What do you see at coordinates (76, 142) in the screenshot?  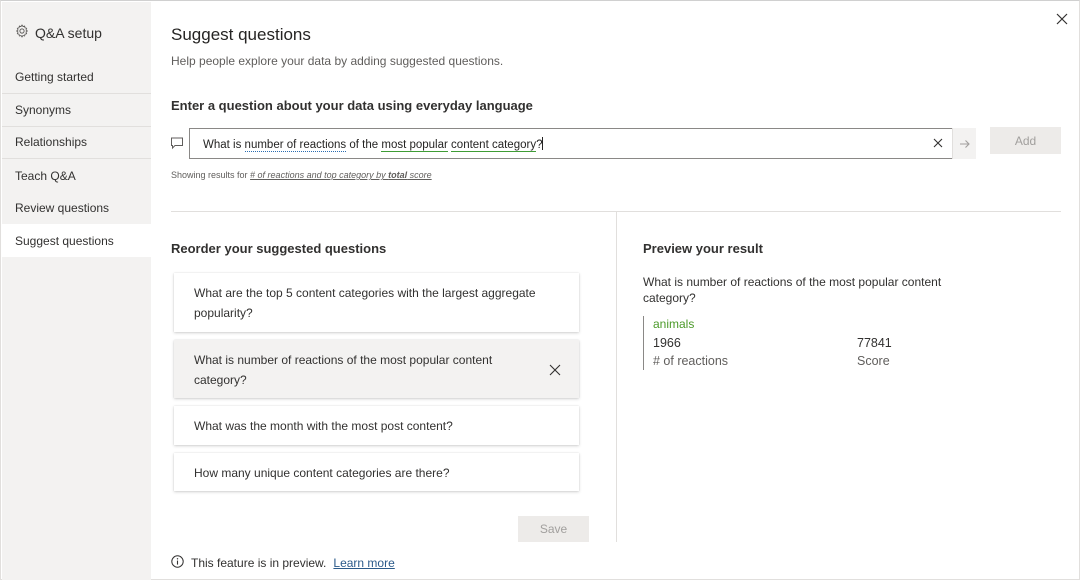 I see `sidebar-item-relationships: Relationships` at bounding box center [76, 142].